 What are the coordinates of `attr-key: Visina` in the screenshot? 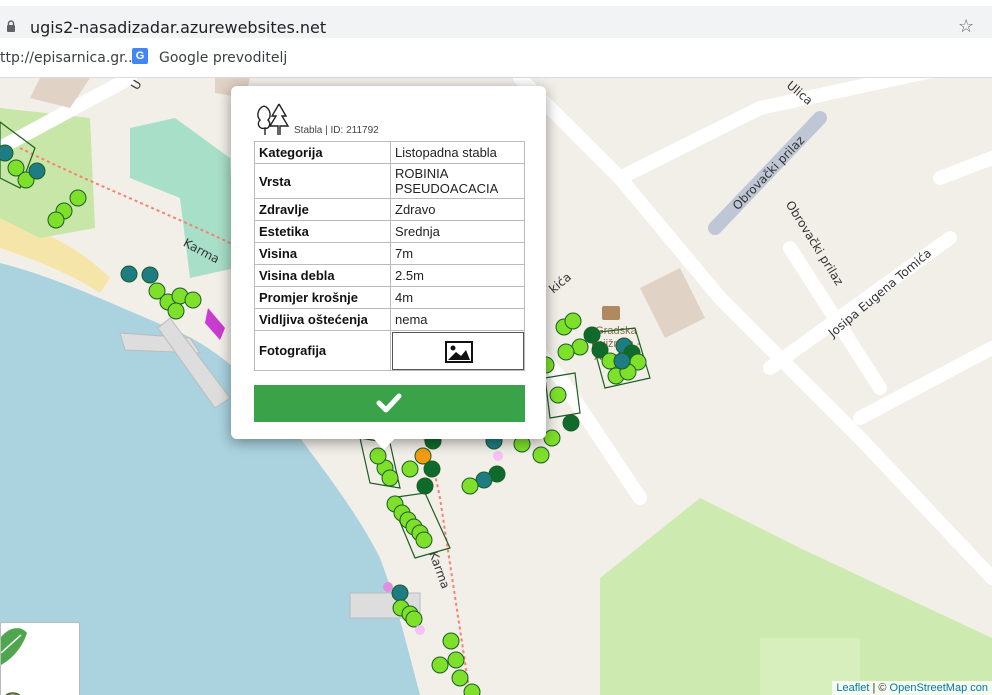 It's located at (322, 253).